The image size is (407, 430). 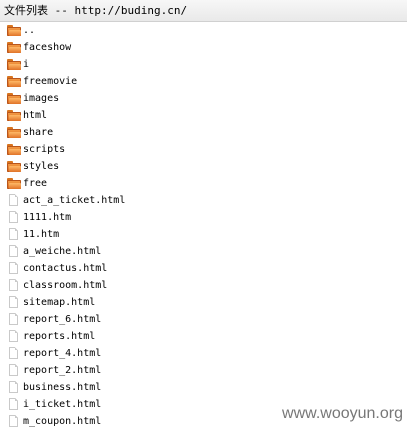 I want to click on file-item: business.html, so click(x=203, y=387).